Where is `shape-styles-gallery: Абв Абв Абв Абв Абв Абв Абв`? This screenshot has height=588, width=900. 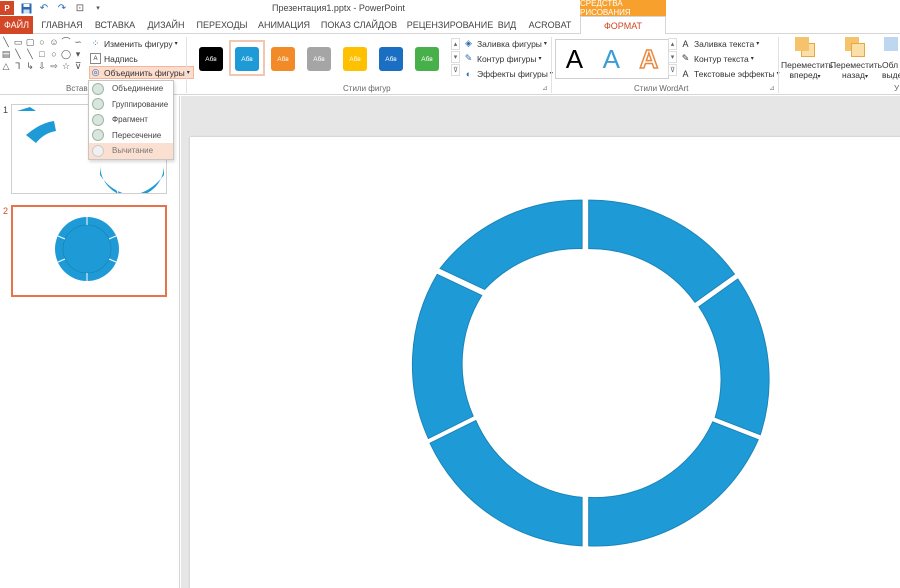 shape-styles-gallery: Абв Абв Абв Абв Абв Абв Абв is located at coordinates (319, 60).